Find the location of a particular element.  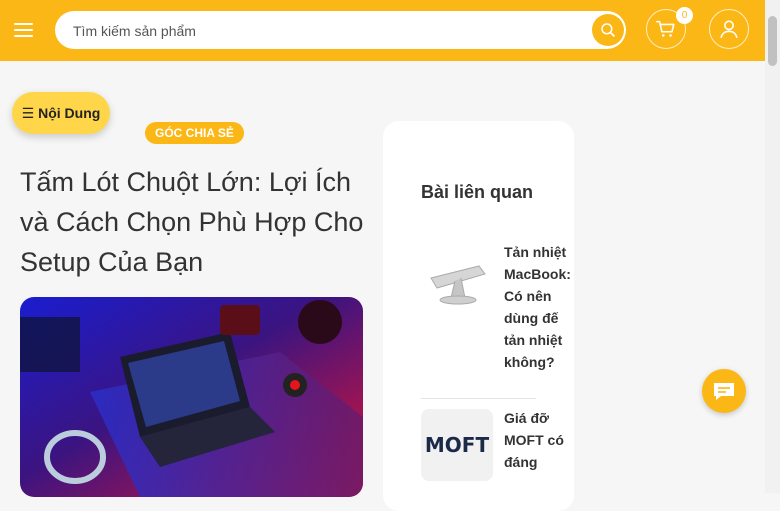

cart-count-badge: 0 is located at coordinates (684, 15).